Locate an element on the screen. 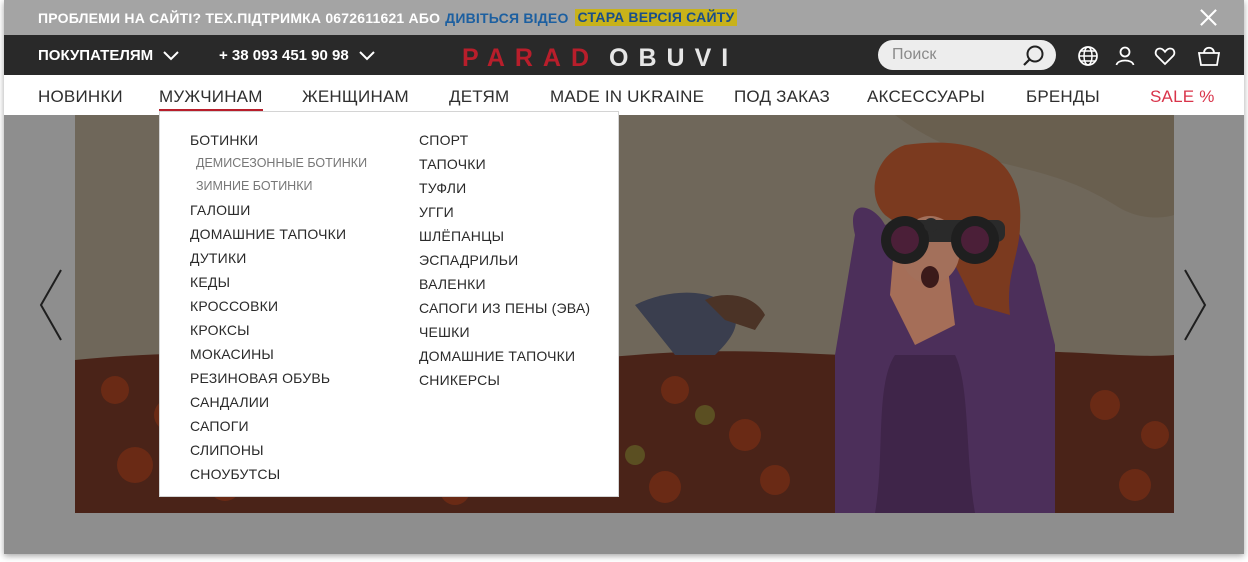  menu-item: ТАПОЧКИ is located at coordinates (504, 164).